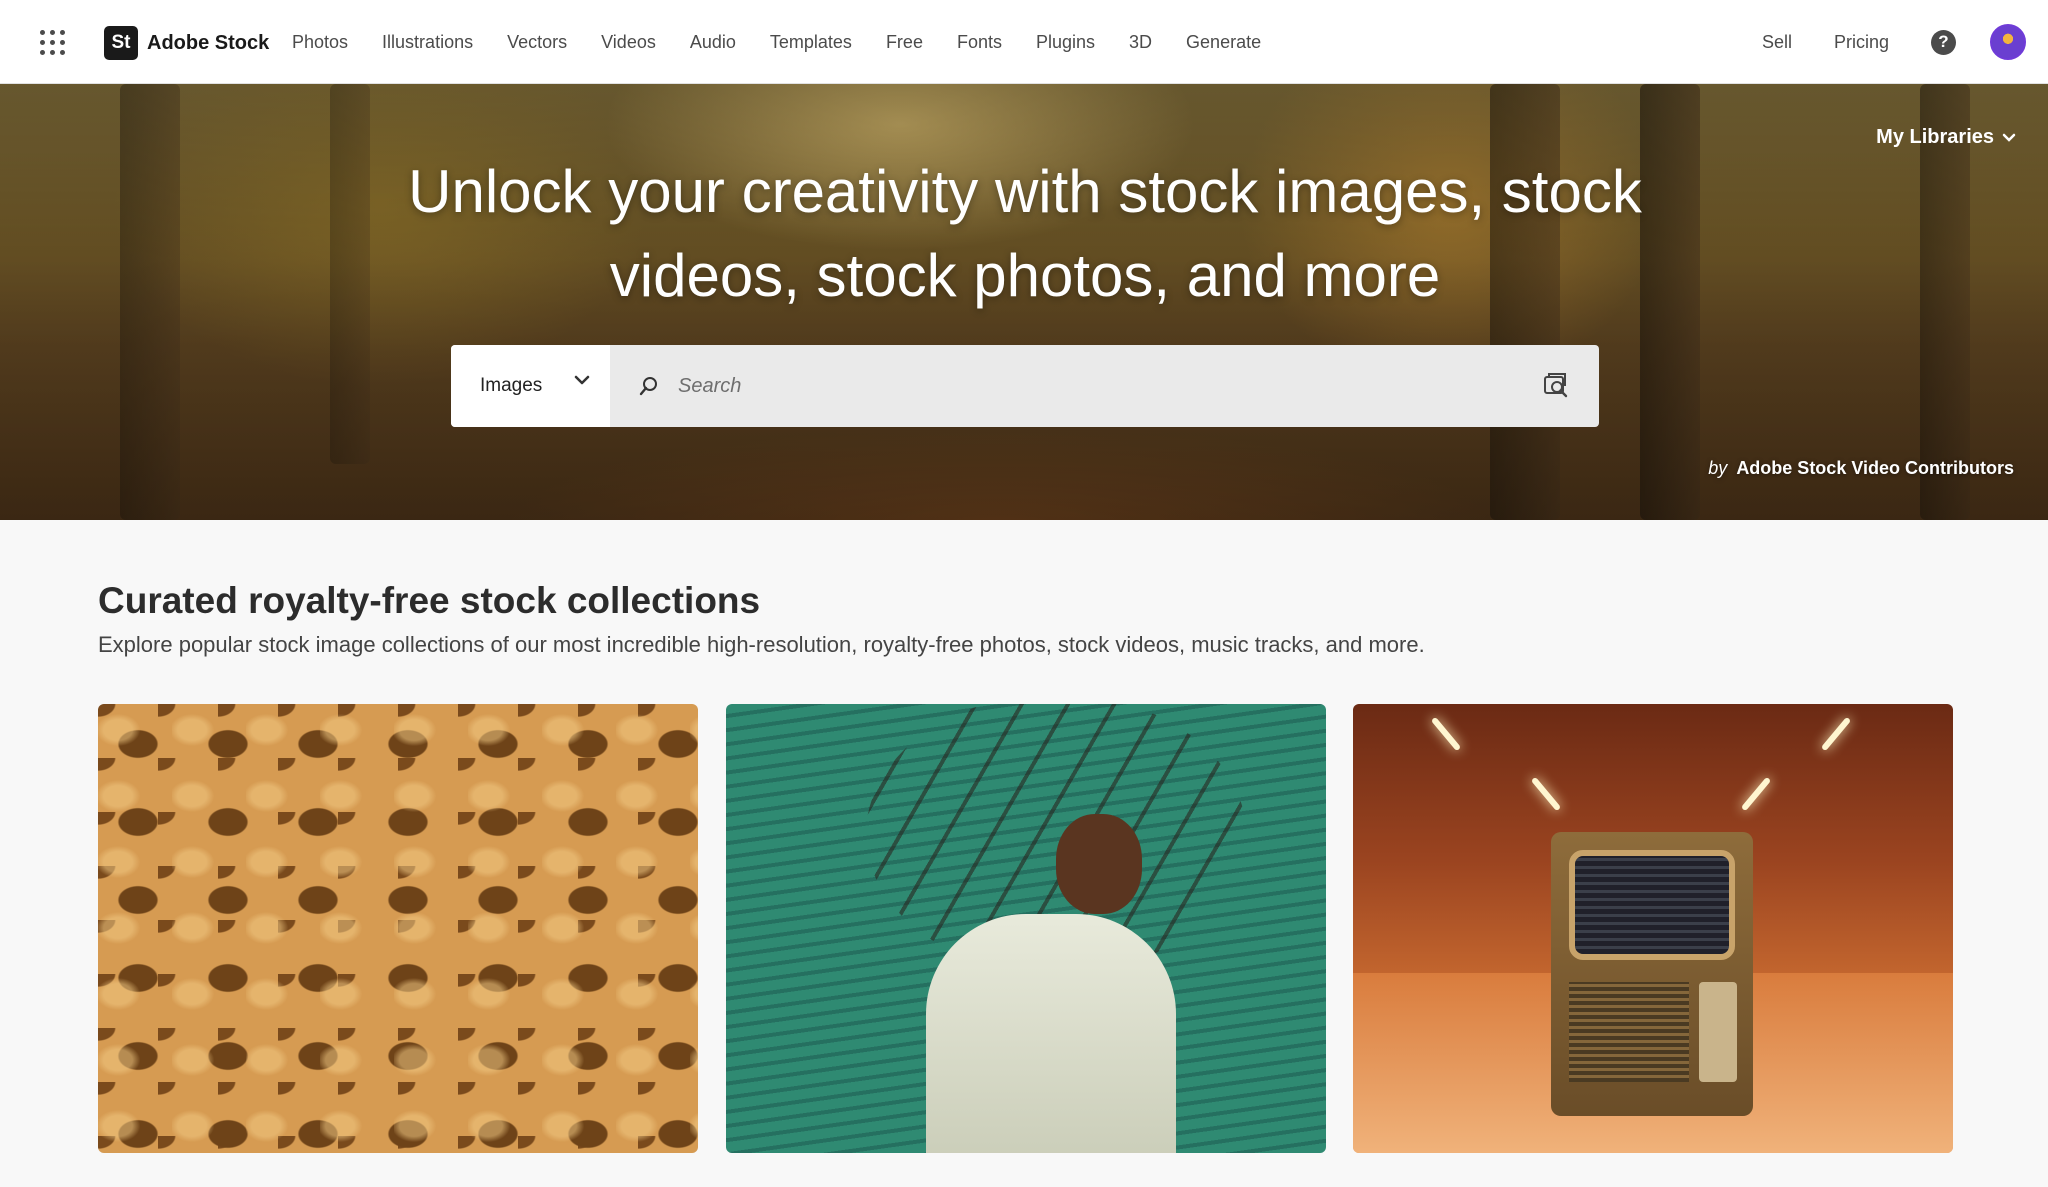 Image resolution: width=2048 pixels, height=1187 pixels. Describe the element at coordinates (811, 42) in the screenshot. I see `nav-item-templates: Templates` at that location.